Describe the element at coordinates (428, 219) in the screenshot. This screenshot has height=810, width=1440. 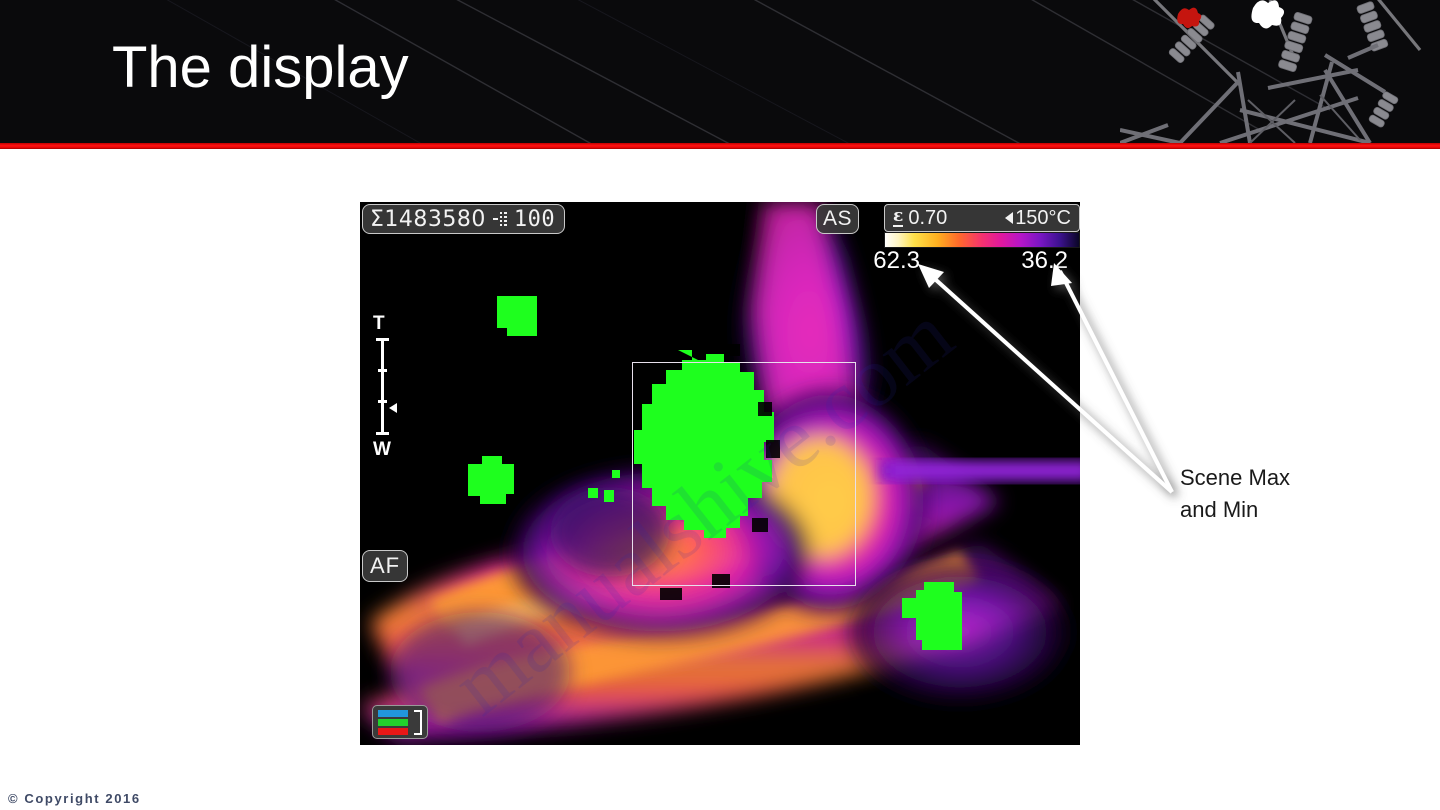
I see `image-count-label: Σ1483580` at that location.